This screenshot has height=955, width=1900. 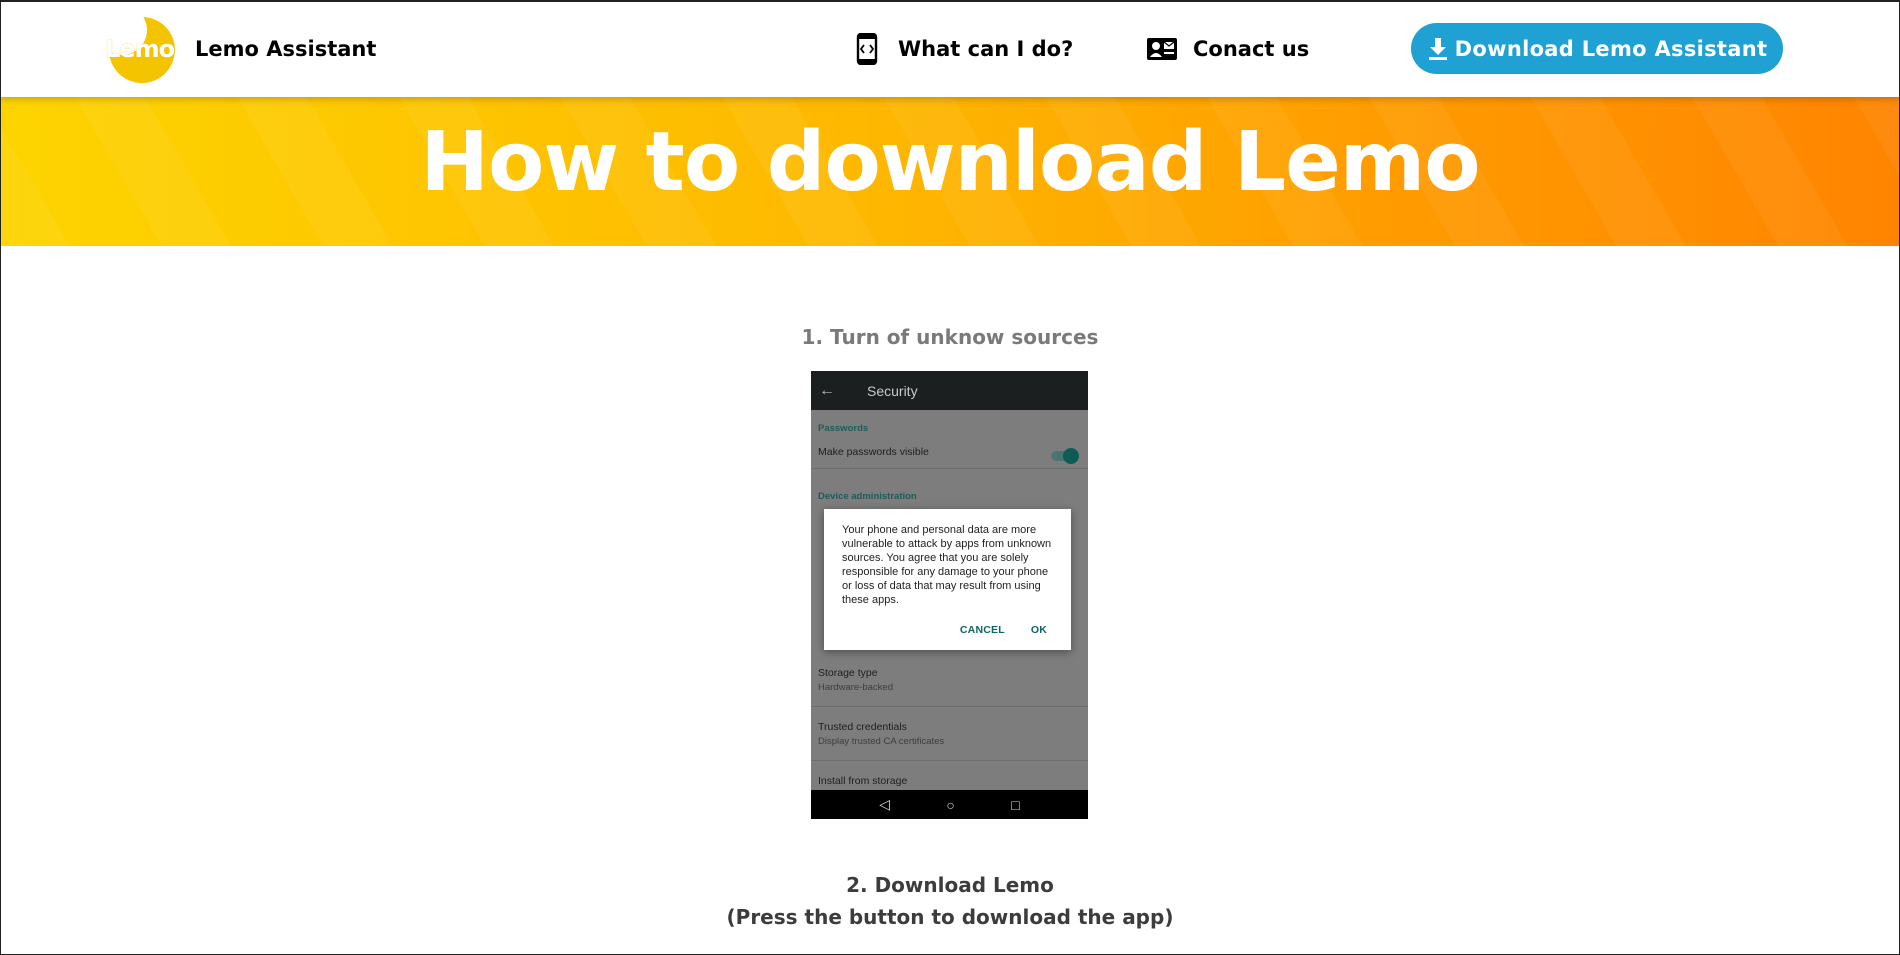 What do you see at coordinates (286, 49) in the screenshot?
I see `brand-name: Lemo Assistant` at bounding box center [286, 49].